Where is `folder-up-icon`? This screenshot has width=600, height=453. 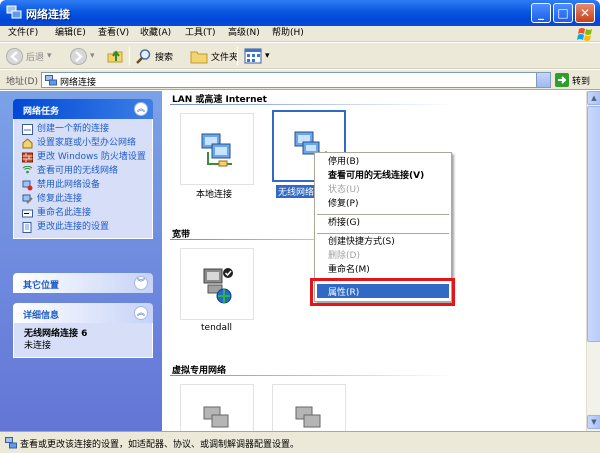 folder-up-icon is located at coordinates (115, 56).